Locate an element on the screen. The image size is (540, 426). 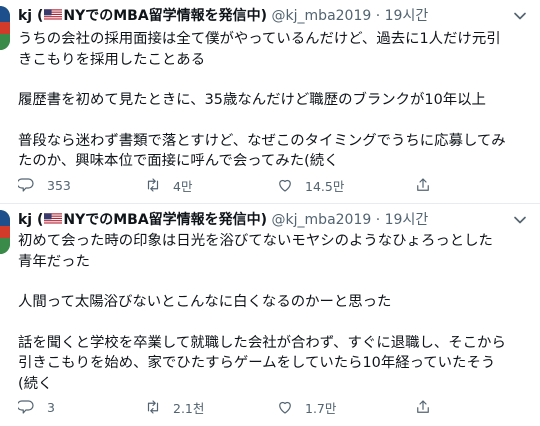
like-count: 1.7만 is located at coordinates (321, 408).